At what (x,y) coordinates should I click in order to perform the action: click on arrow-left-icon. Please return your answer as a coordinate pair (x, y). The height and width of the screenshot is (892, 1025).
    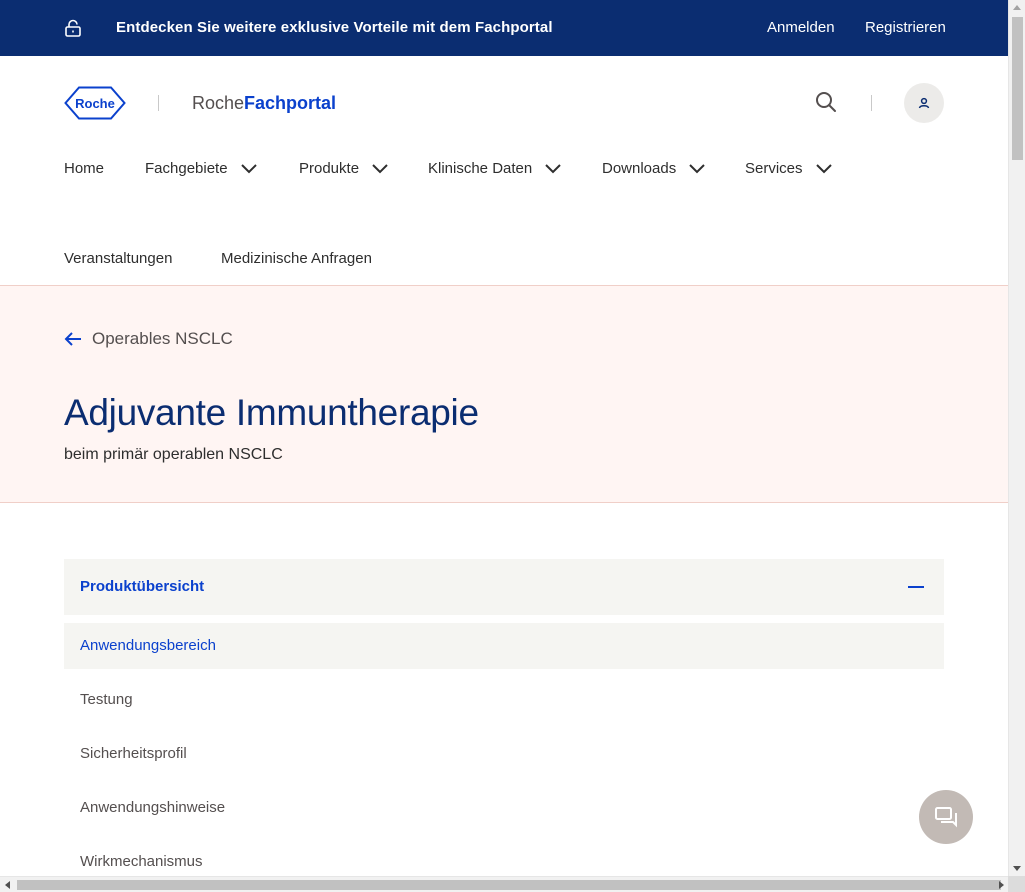
    Looking at the image, I should click on (72, 339).